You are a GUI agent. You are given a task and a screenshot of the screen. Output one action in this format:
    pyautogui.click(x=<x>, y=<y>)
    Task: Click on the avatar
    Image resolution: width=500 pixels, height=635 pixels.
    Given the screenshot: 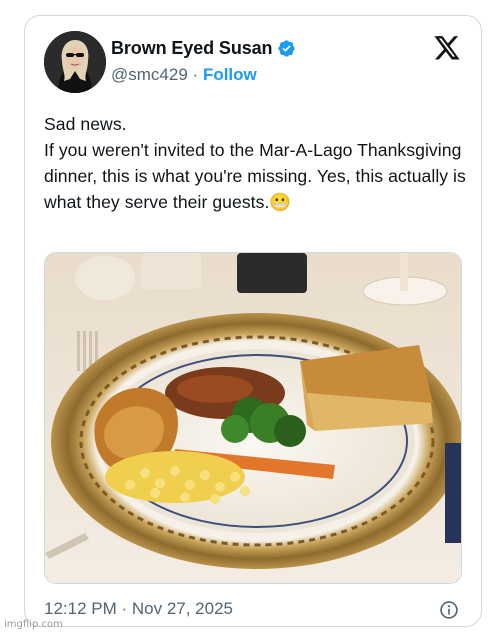 What is the action you would take?
    pyautogui.click(x=75, y=62)
    